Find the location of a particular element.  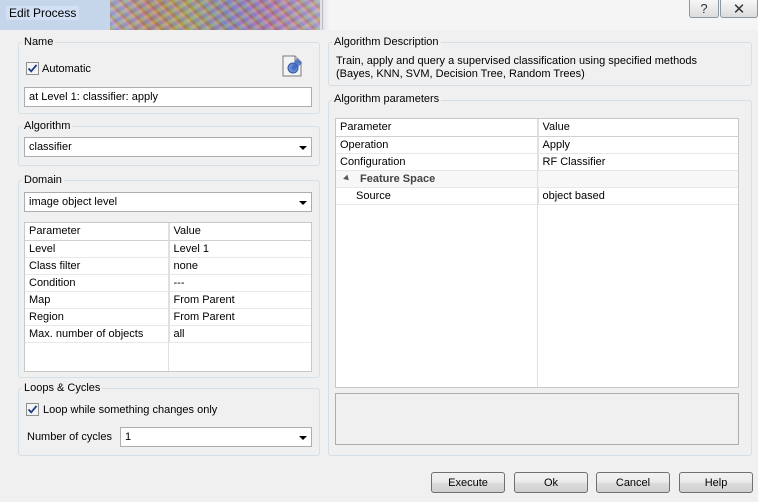

help-icon: ? is located at coordinates (704, 8).